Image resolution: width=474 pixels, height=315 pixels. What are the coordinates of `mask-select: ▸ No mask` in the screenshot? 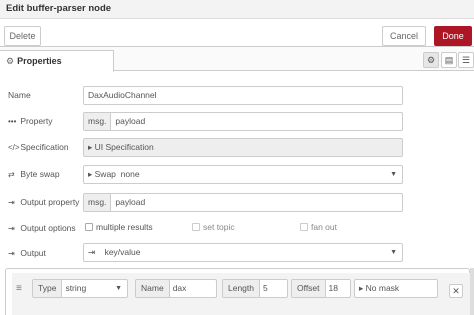 It's located at (396, 288).